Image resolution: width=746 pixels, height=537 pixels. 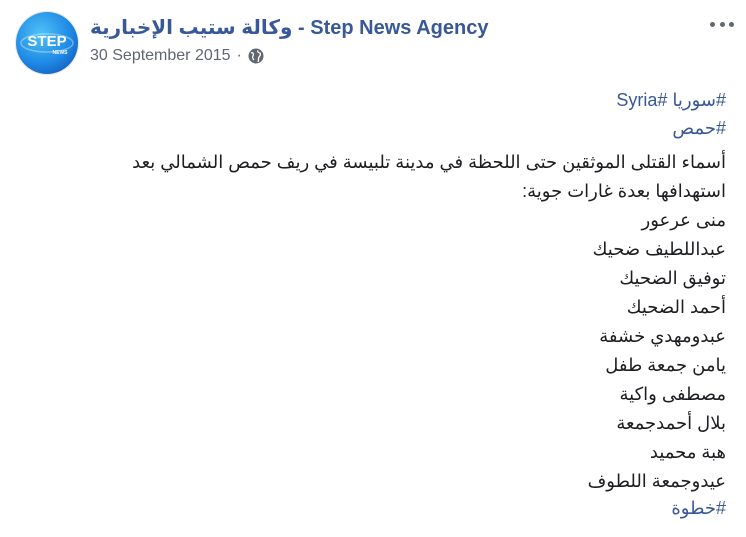 What do you see at coordinates (698, 508) in the screenshot?
I see `hashtag-step: #خطوة` at bounding box center [698, 508].